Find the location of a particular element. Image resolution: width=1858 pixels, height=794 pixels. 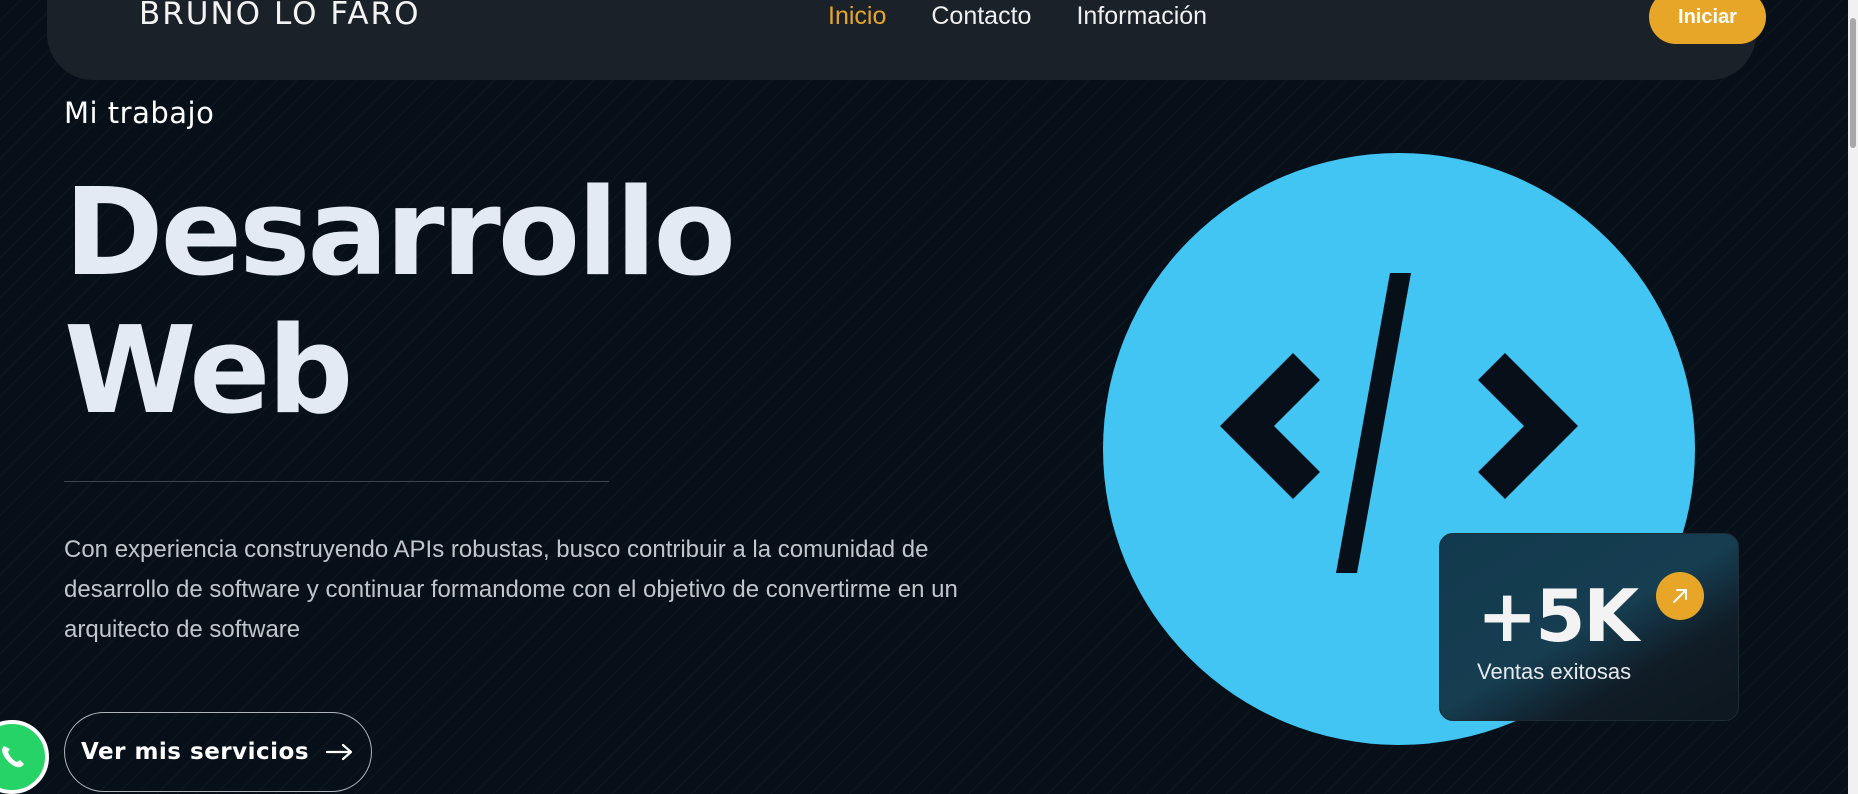

headline-line-2: Web is located at coordinates (208, 371).